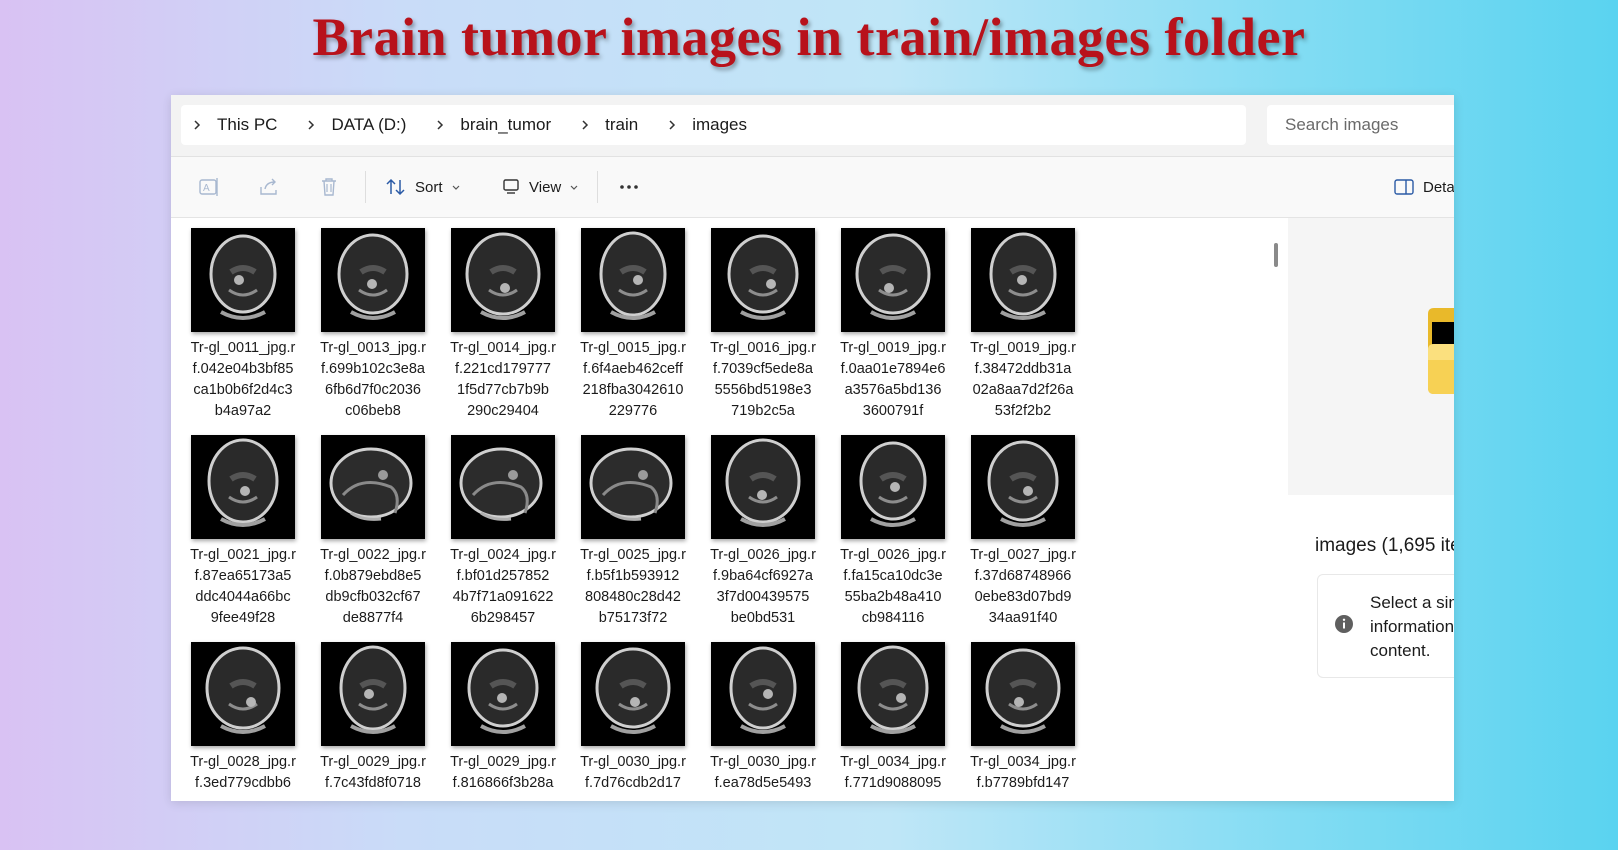 Image resolution: width=1618 pixels, height=850 pixels. I want to click on file-name: Tr-gl_0030_jpg.r f.ea78d5e5493, so click(763, 773).